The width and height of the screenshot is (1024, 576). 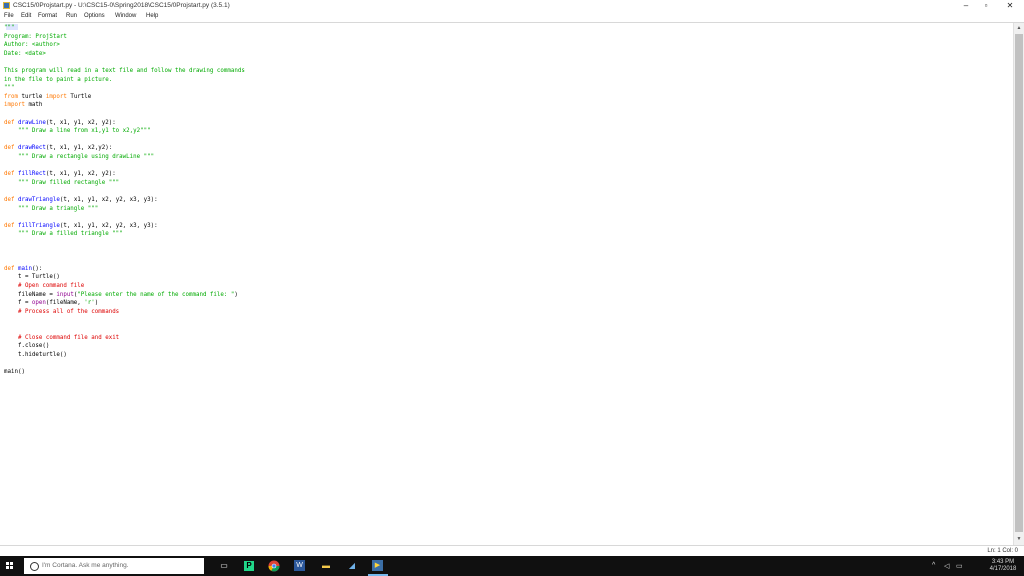 What do you see at coordinates (31, 96) in the screenshot?
I see `code-token: turtle` at bounding box center [31, 96].